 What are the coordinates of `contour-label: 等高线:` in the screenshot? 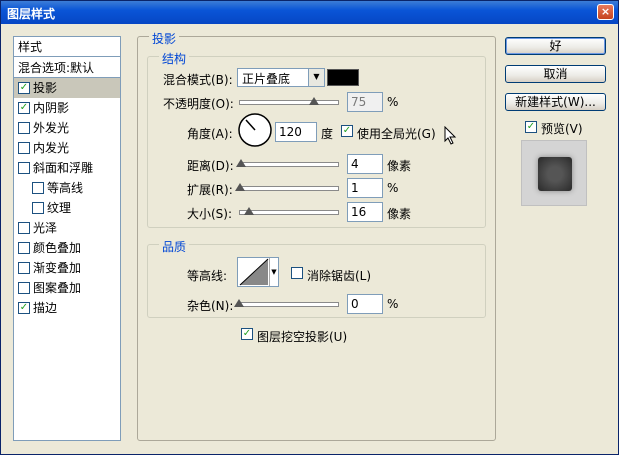 It's located at (207, 276).